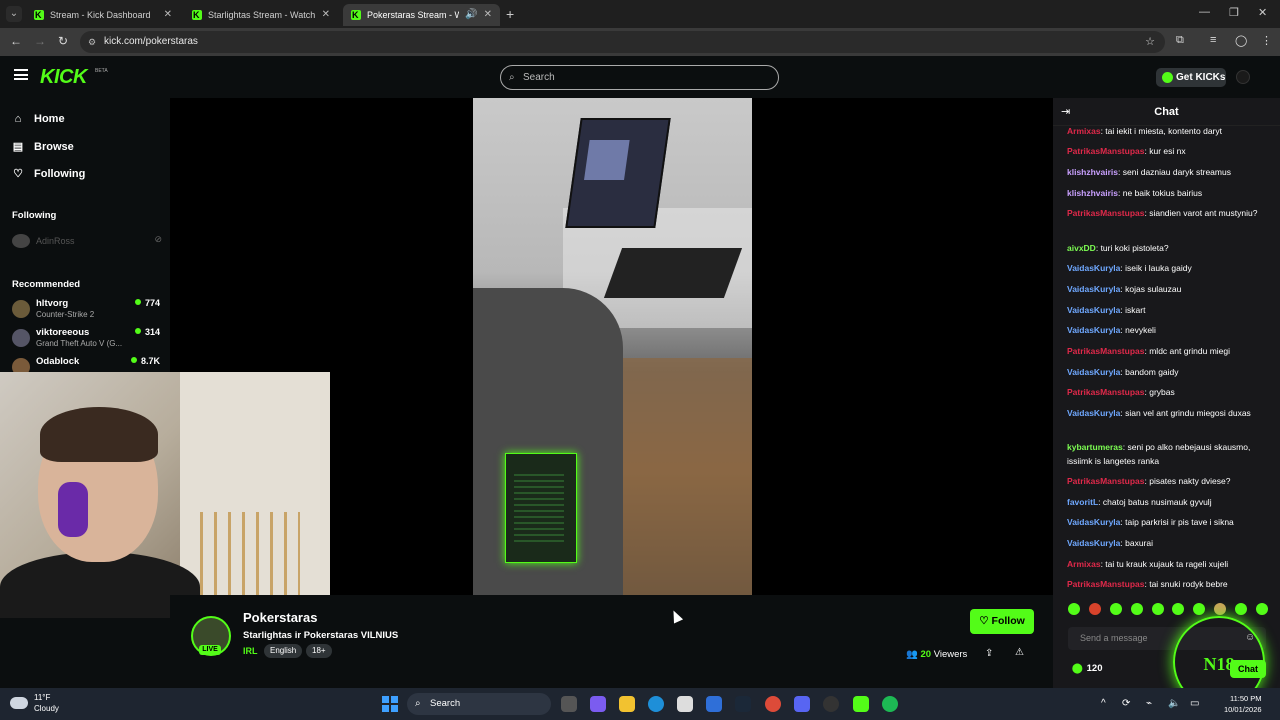 Image resolution: width=1280 pixels, height=720 pixels. I want to click on mail-icon, so click(714, 704).